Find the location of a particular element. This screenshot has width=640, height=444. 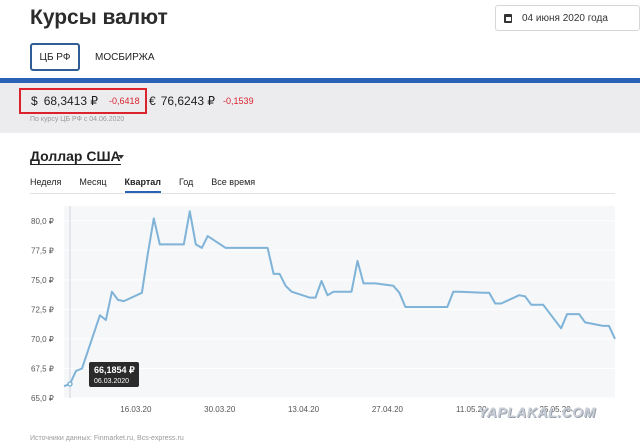

y-tick-label: 65,0 ₽ is located at coordinates (42, 398).